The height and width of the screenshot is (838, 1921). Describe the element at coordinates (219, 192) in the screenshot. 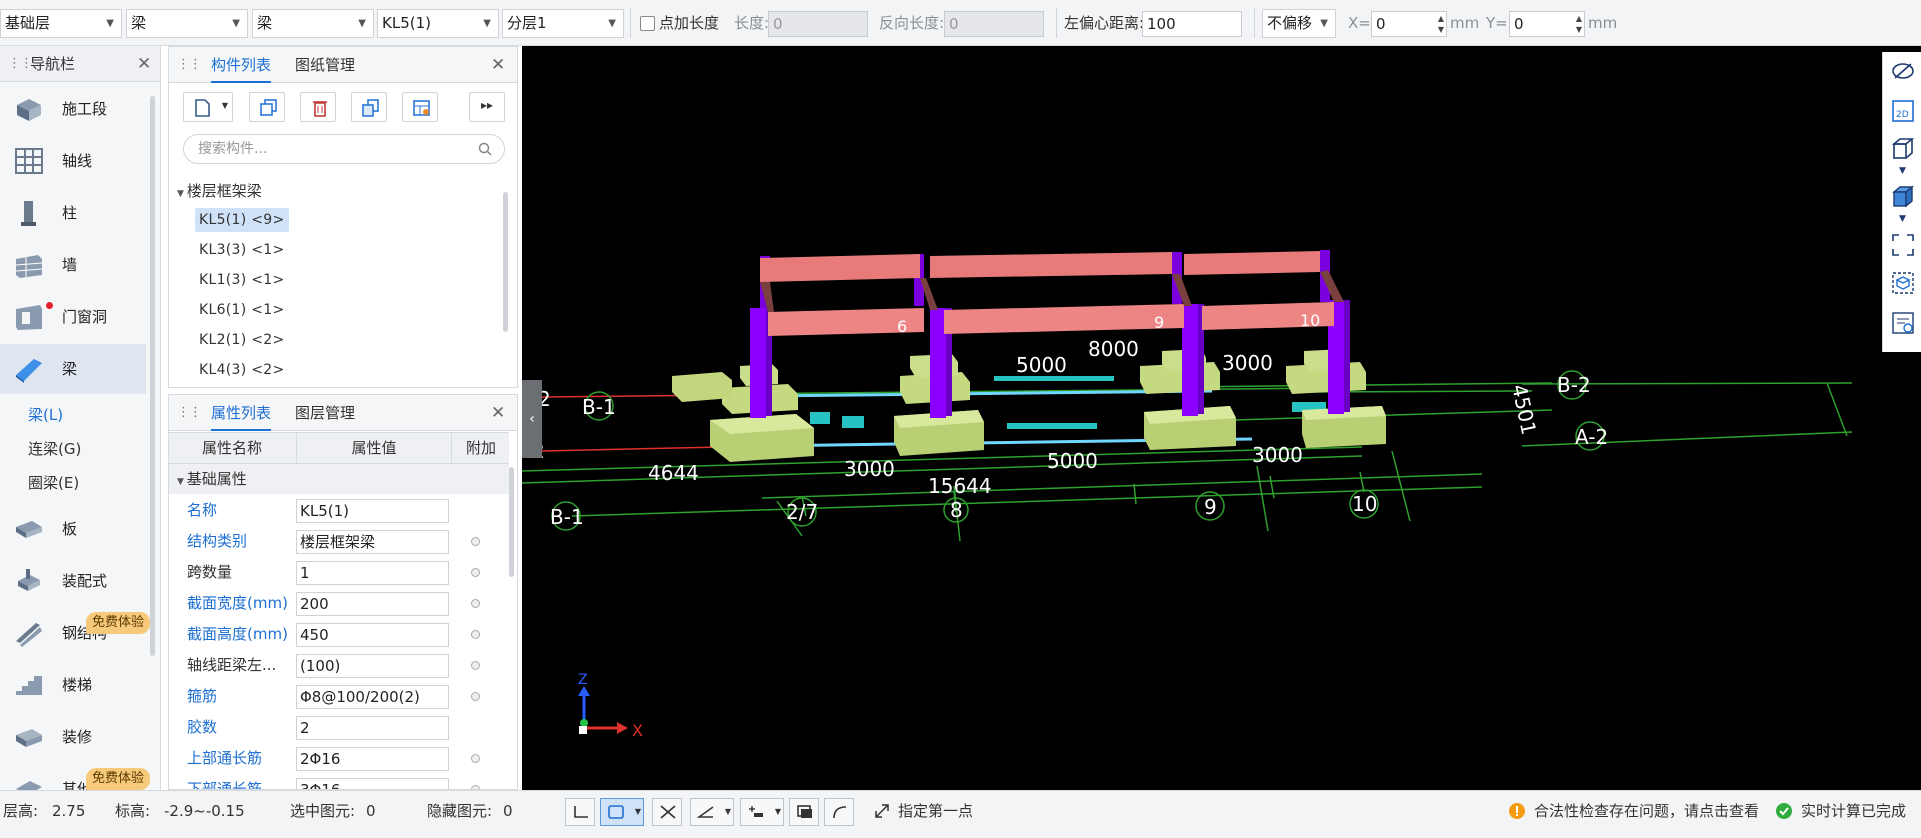

I see `tree-group-frame-beam: ▼ 楼层框架梁` at that location.